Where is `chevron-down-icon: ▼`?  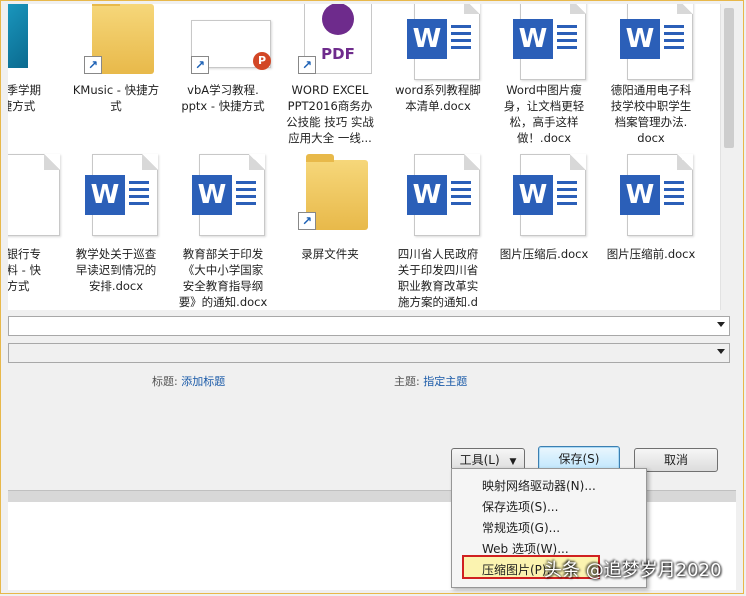
chevron-down-icon: ▼ is located at coordinates (513, 462).